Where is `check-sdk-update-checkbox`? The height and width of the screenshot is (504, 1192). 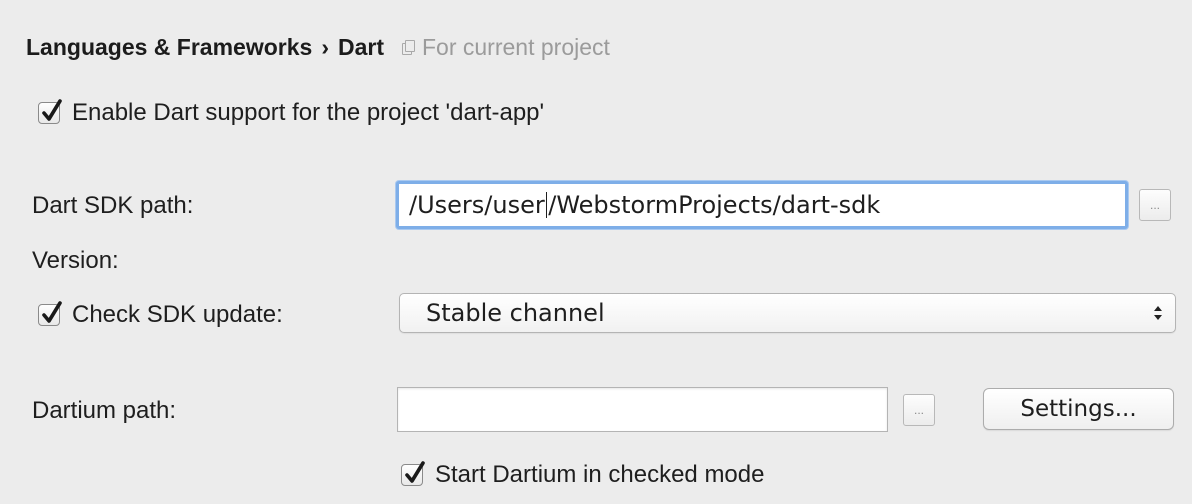
check-sdk-update-checkbox is located at coordinates (50, 313).